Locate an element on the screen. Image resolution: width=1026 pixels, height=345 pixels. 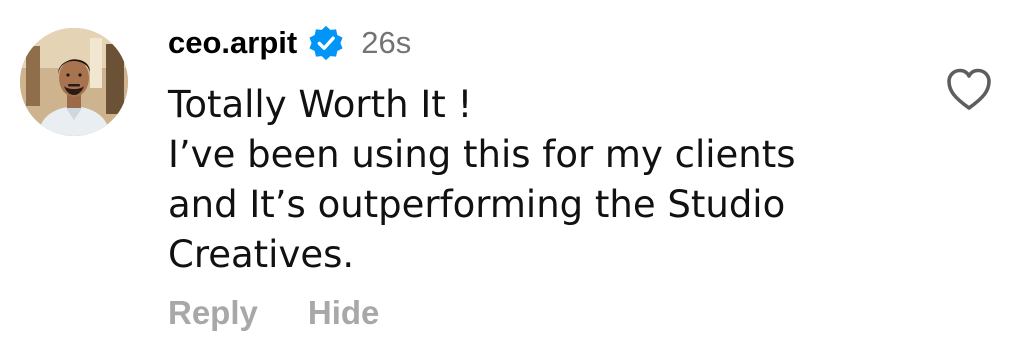
comment-header: ceo.arpit 26s is located at coordinates (289, 43).